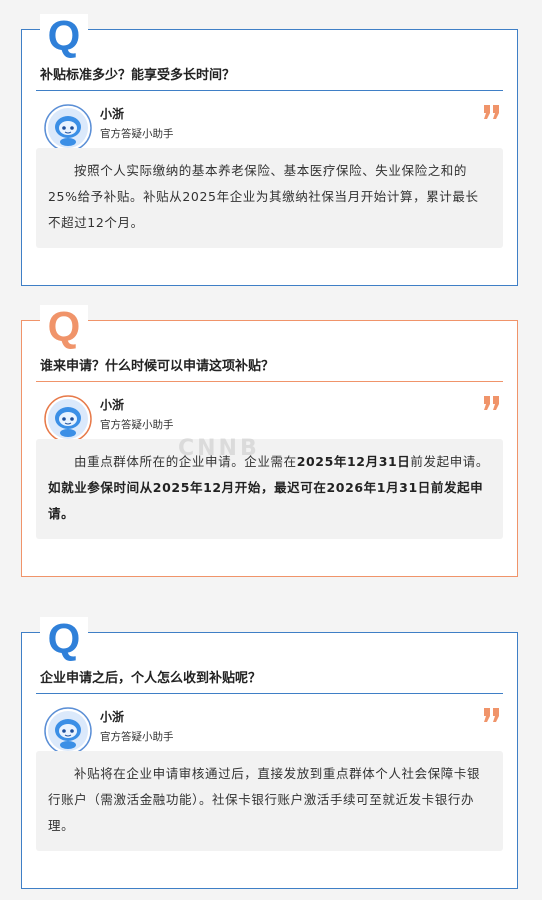  What do you see at coordinates (138, 75) in the screenshot?
I see `question-title: 补贴标准多少？能享受多长时间？` at bounding box center [138, 75].